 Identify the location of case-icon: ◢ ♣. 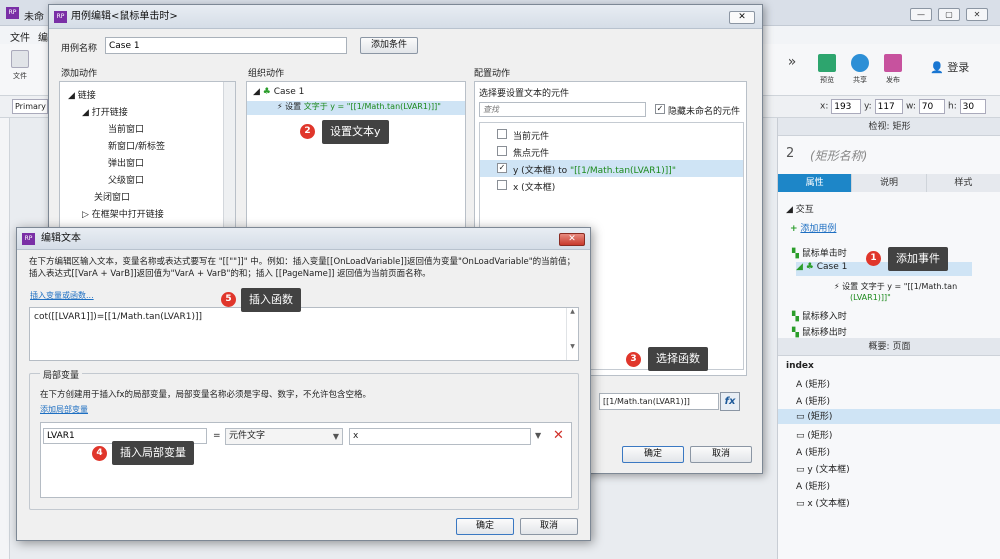
(805, 267).